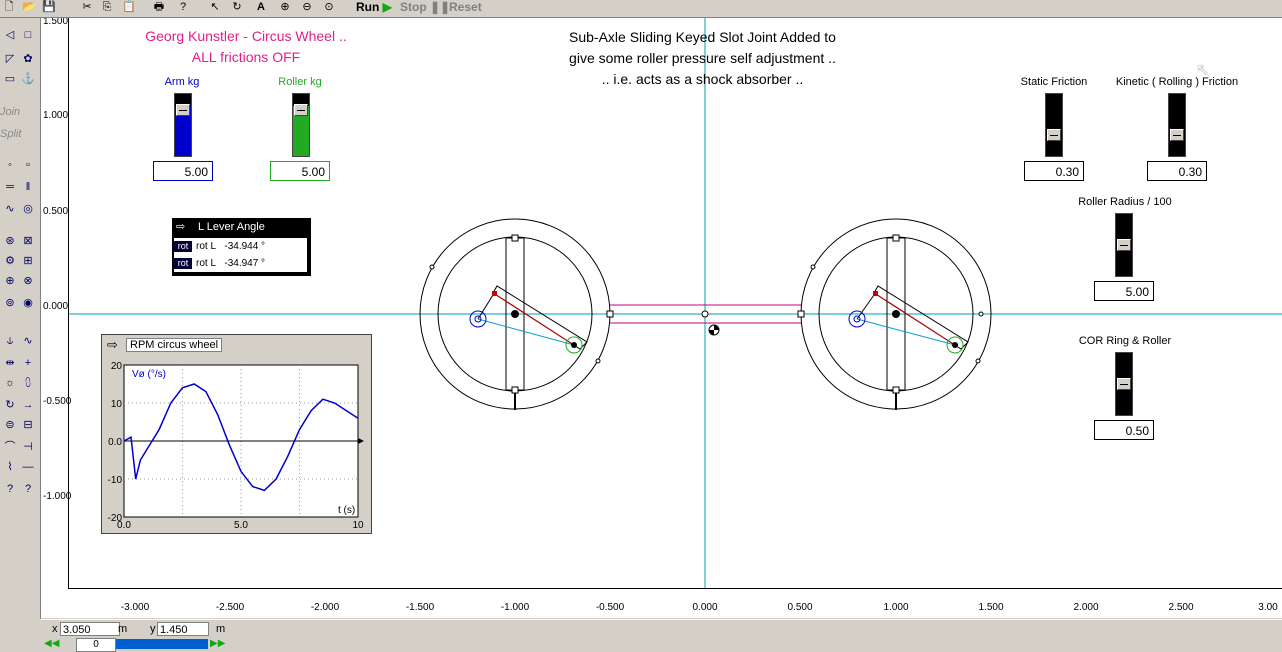 This screenshot has height=652, width=1282. I want to click on spring-tool-icon: ∿, so click(10, 209).